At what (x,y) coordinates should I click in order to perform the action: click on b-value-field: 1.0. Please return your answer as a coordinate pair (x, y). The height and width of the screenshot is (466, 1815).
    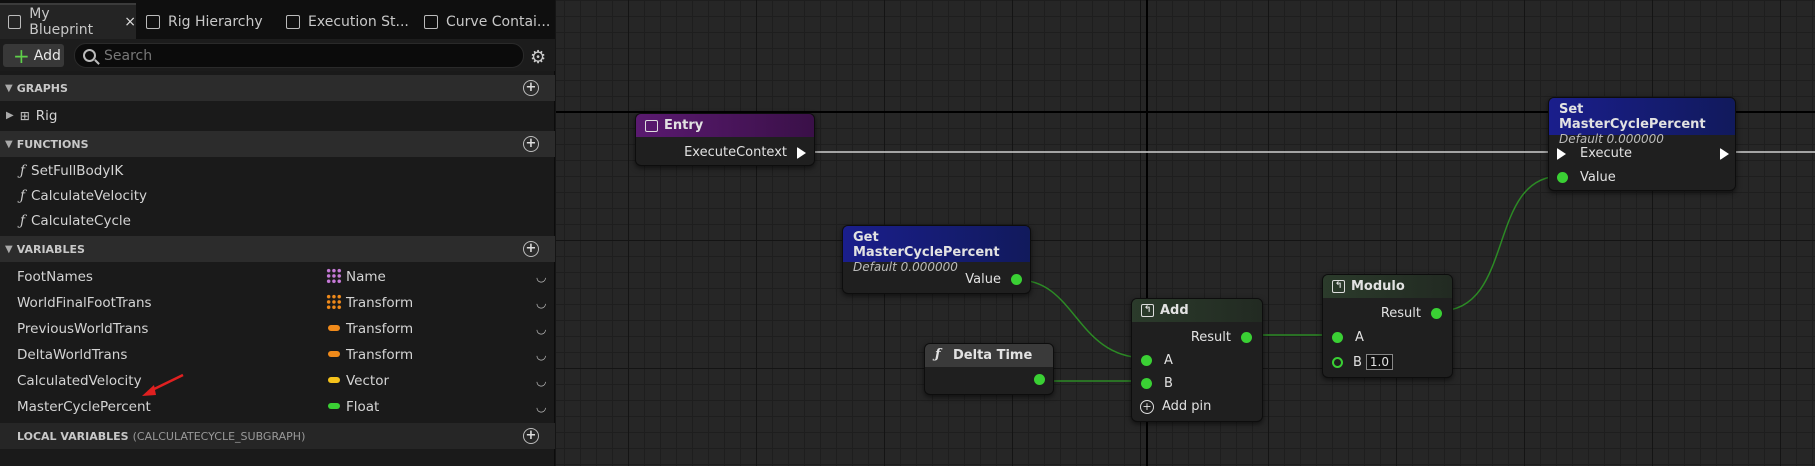
    Looking at the image, I should click on (1379, 362).